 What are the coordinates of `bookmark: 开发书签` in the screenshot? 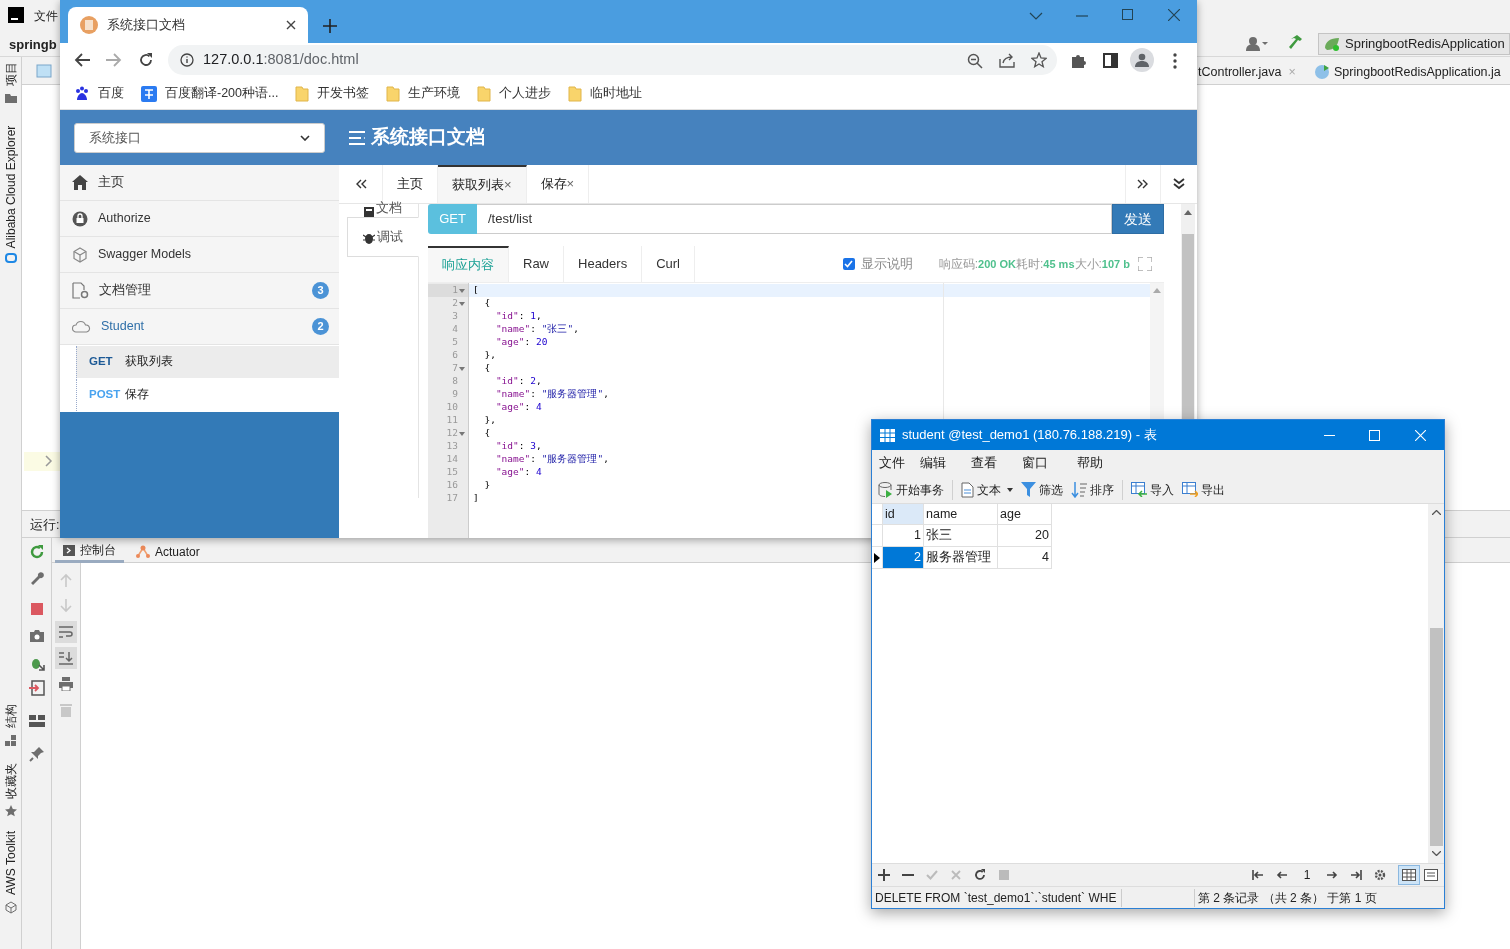 It's located at (332, 93).